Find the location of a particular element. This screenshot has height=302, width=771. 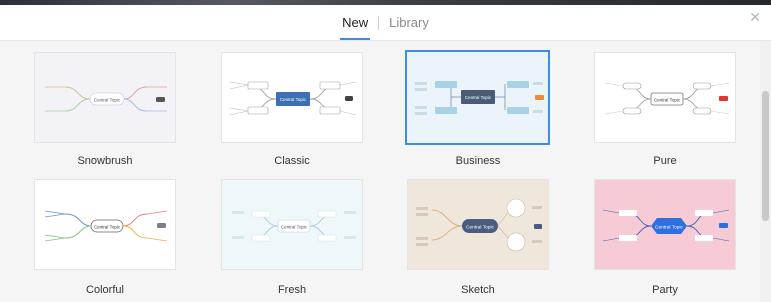

fresh-center-text: Central Topic is located at coordinates (294, 227).